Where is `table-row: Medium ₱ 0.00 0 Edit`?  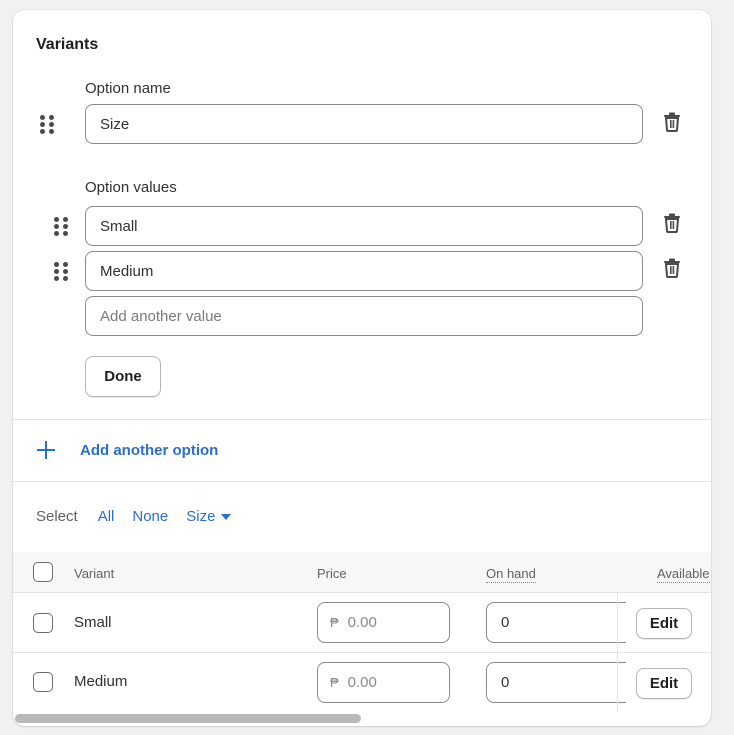
table-row: Medium ₱ 0.00 0 Edit is located at coordinates (362, 683).